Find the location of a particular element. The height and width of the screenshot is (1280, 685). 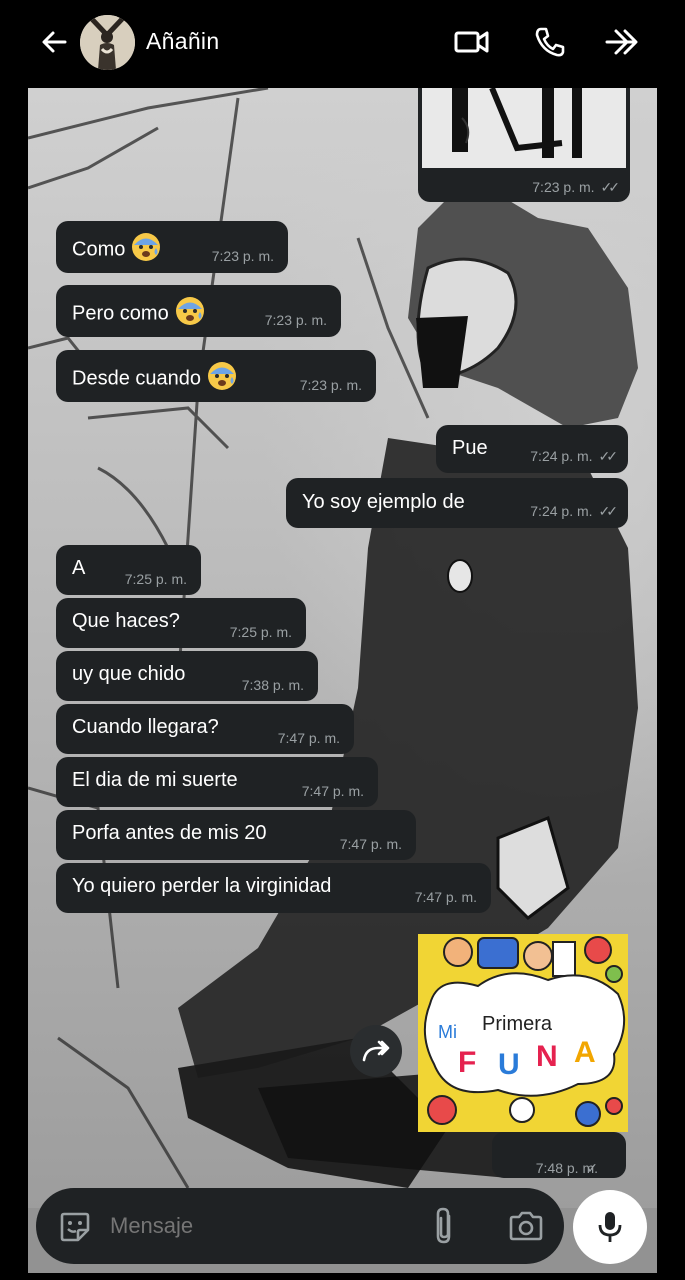

image-message: 7:23 p. m. ✓✓ is located at coordinates (524, 145).